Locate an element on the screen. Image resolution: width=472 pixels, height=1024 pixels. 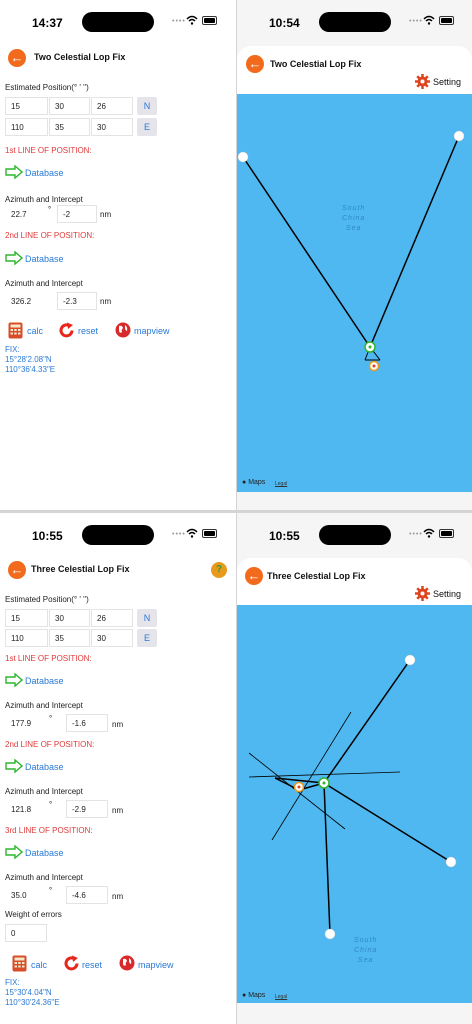
intercept-2-input: -2.9 is located at coordinates (87, 809).